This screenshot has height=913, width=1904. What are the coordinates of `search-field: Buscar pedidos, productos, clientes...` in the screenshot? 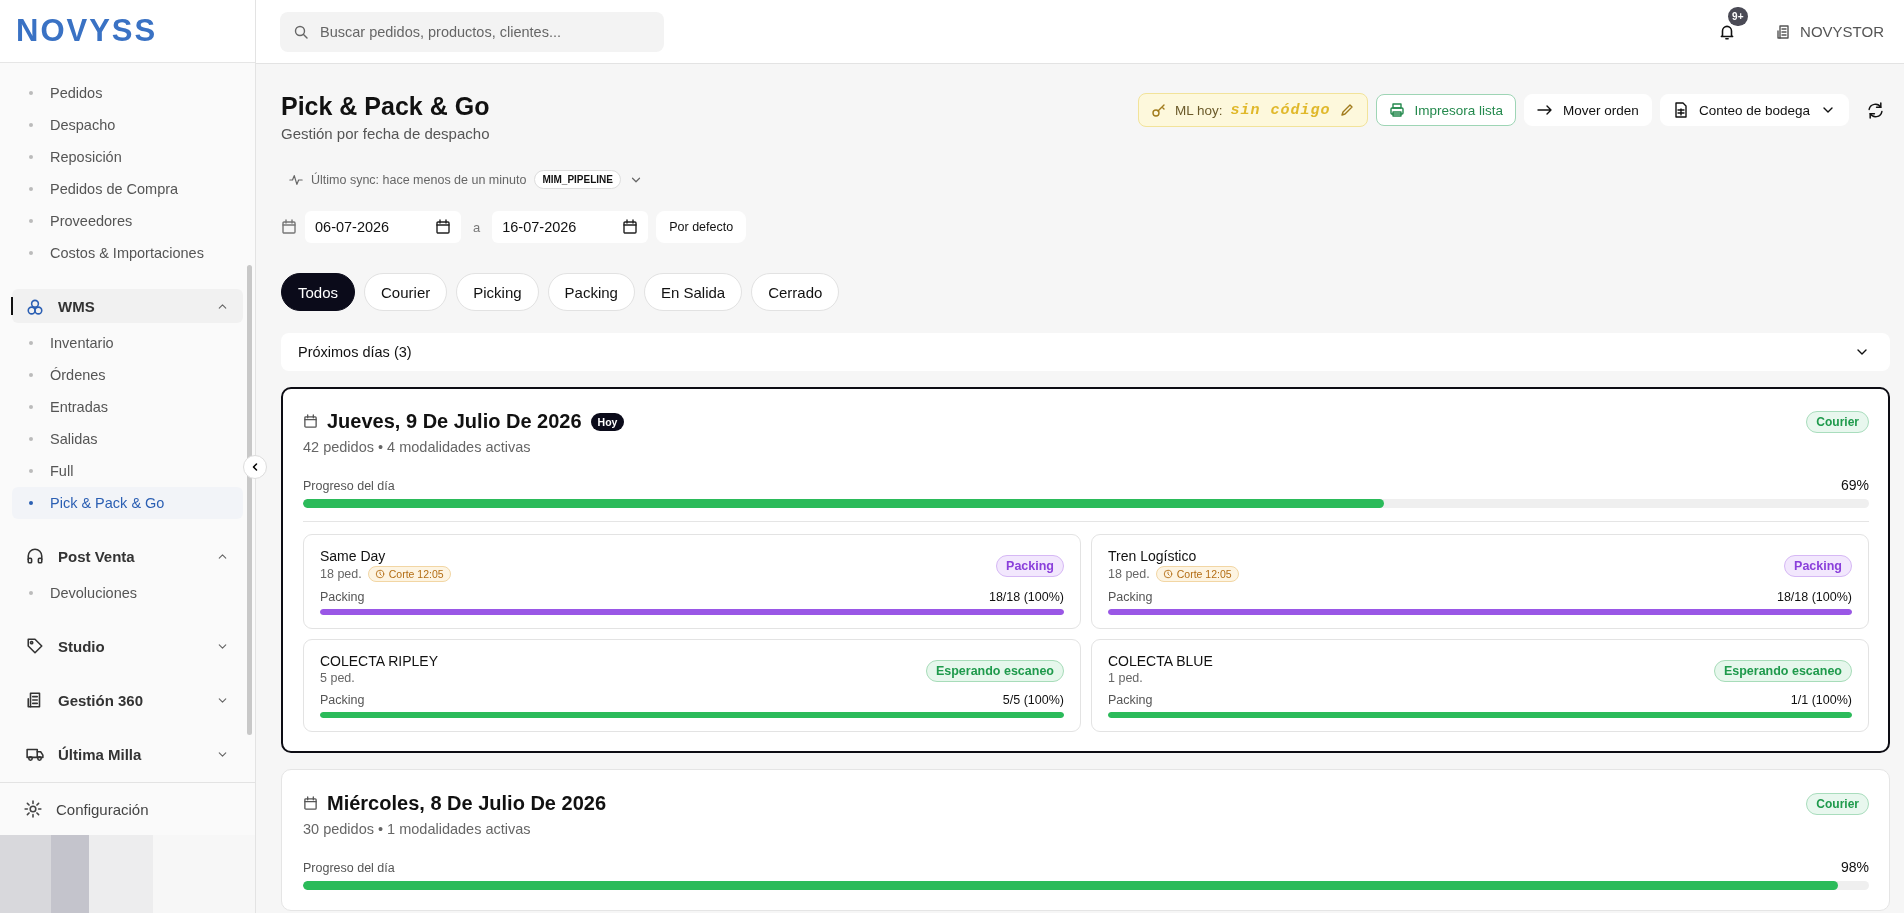 It's located at (472, 31).